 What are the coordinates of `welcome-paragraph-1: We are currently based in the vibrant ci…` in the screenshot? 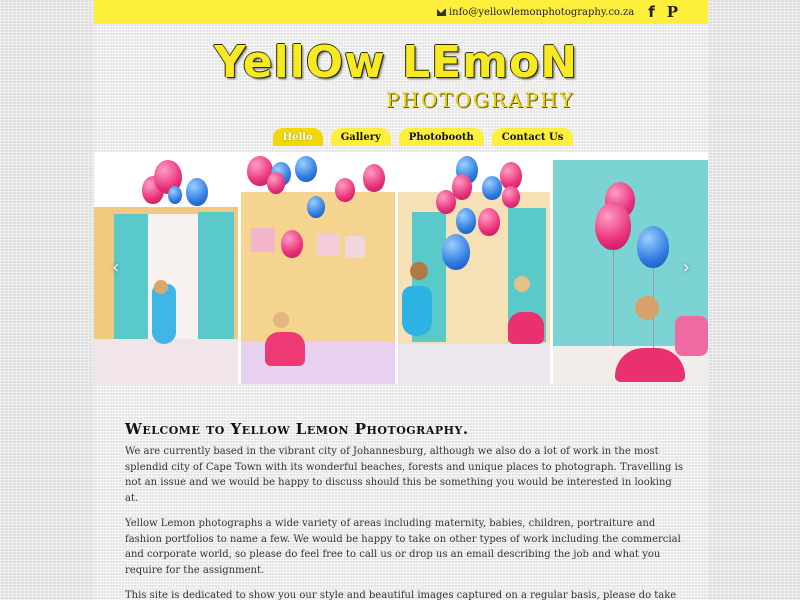 It's located at (404, 475).